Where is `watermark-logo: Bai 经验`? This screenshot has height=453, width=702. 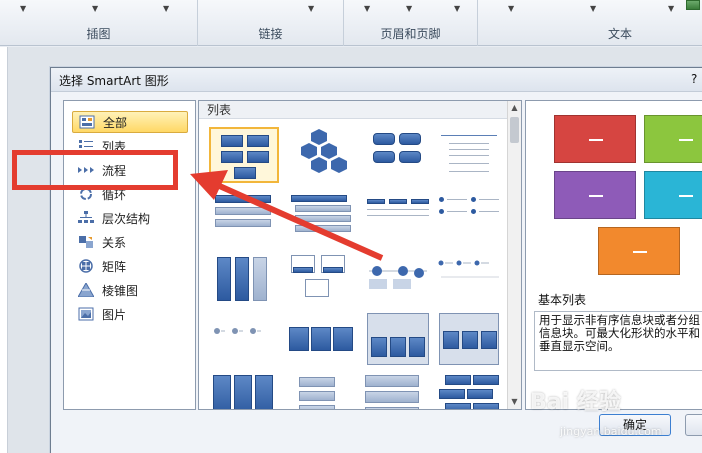 watermark-logo: Bai 经验 is located at coordinates (575, 402).